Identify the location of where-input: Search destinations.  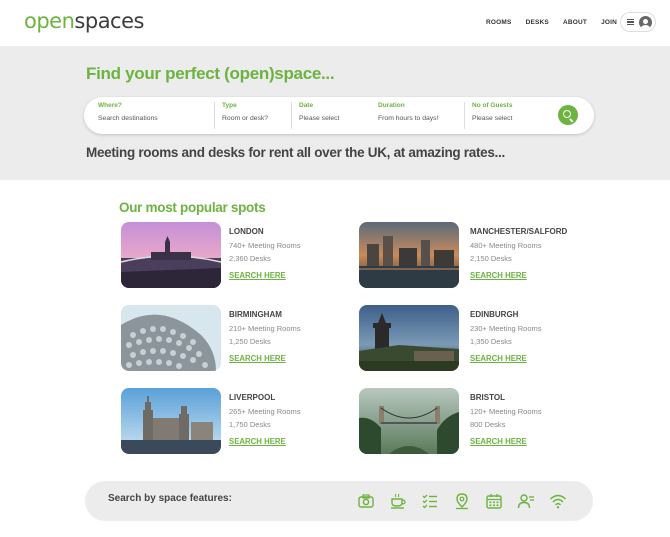
(157, 118).